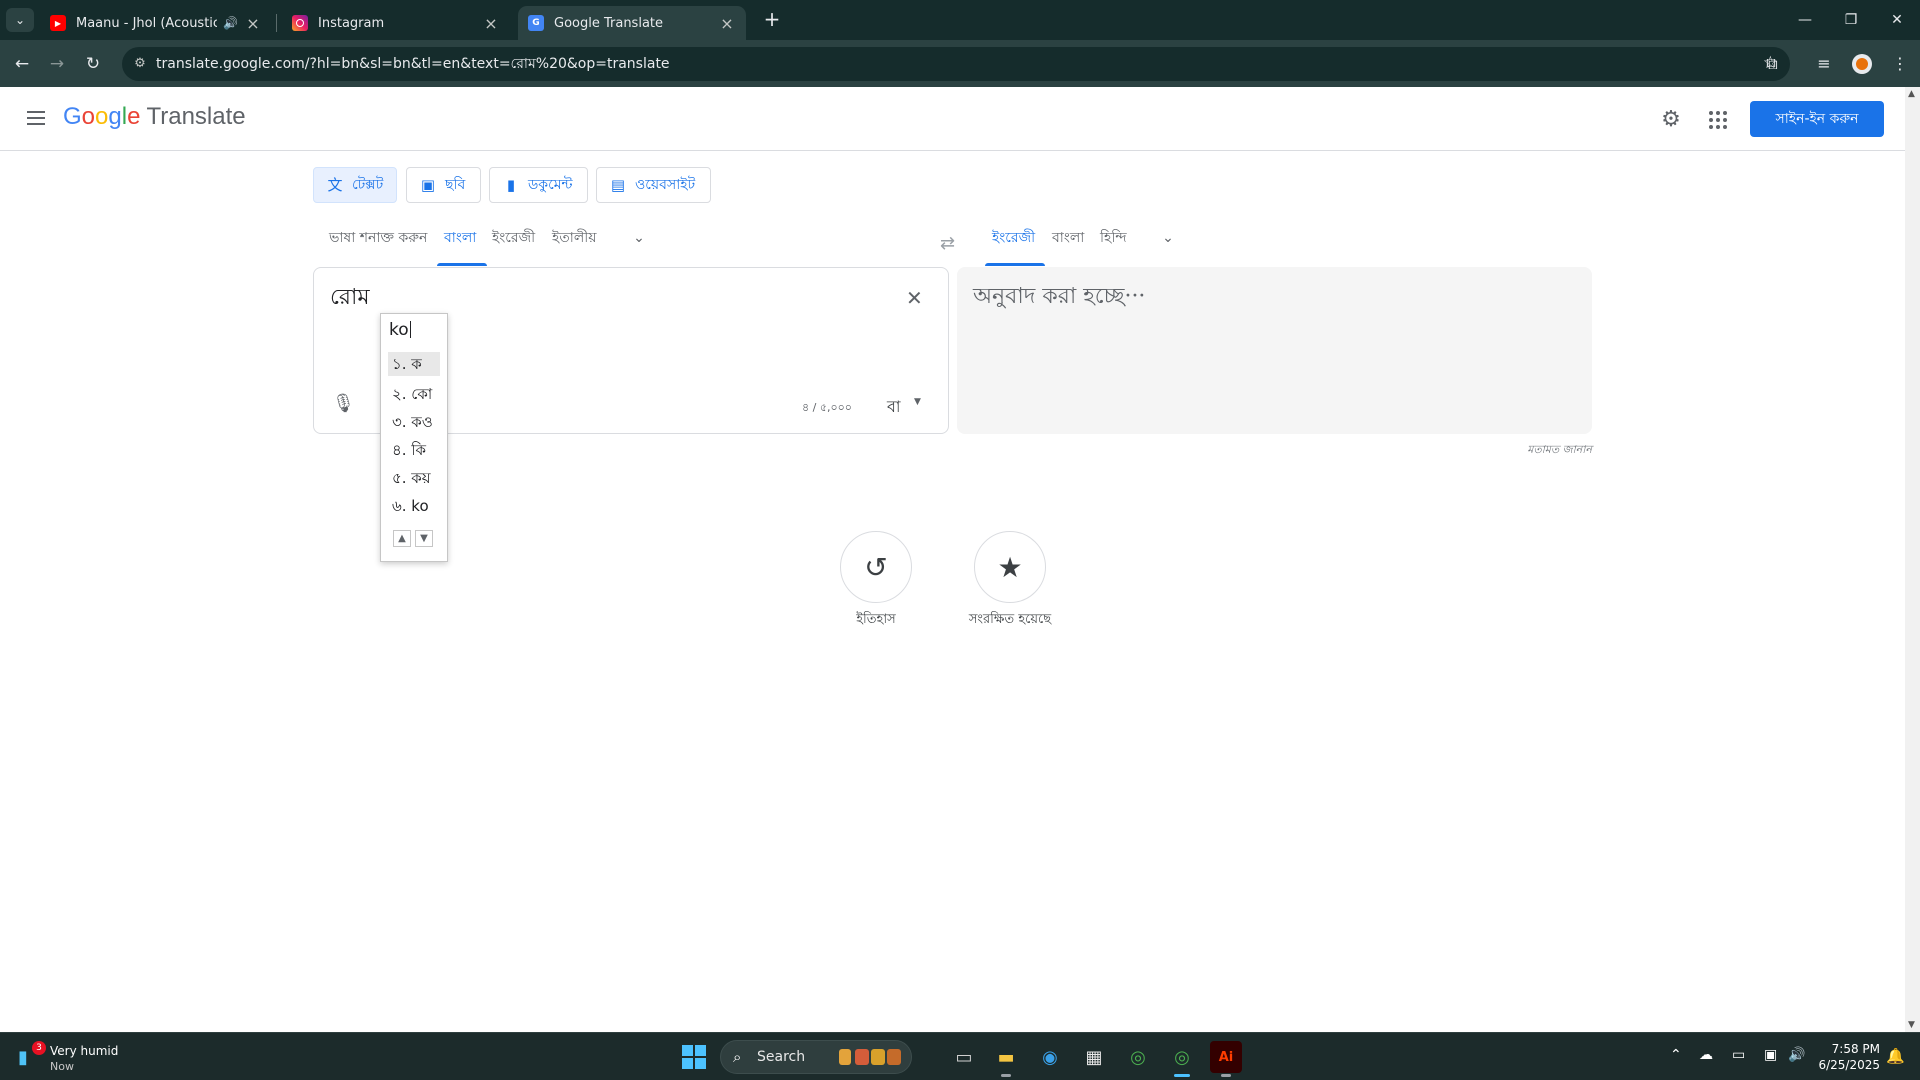 The height and width of the screenshot is (1080, 1920). Describe the element at coordinates (22, 64) in the screenshot. I see `back-arrow-icon: ←` at that location.